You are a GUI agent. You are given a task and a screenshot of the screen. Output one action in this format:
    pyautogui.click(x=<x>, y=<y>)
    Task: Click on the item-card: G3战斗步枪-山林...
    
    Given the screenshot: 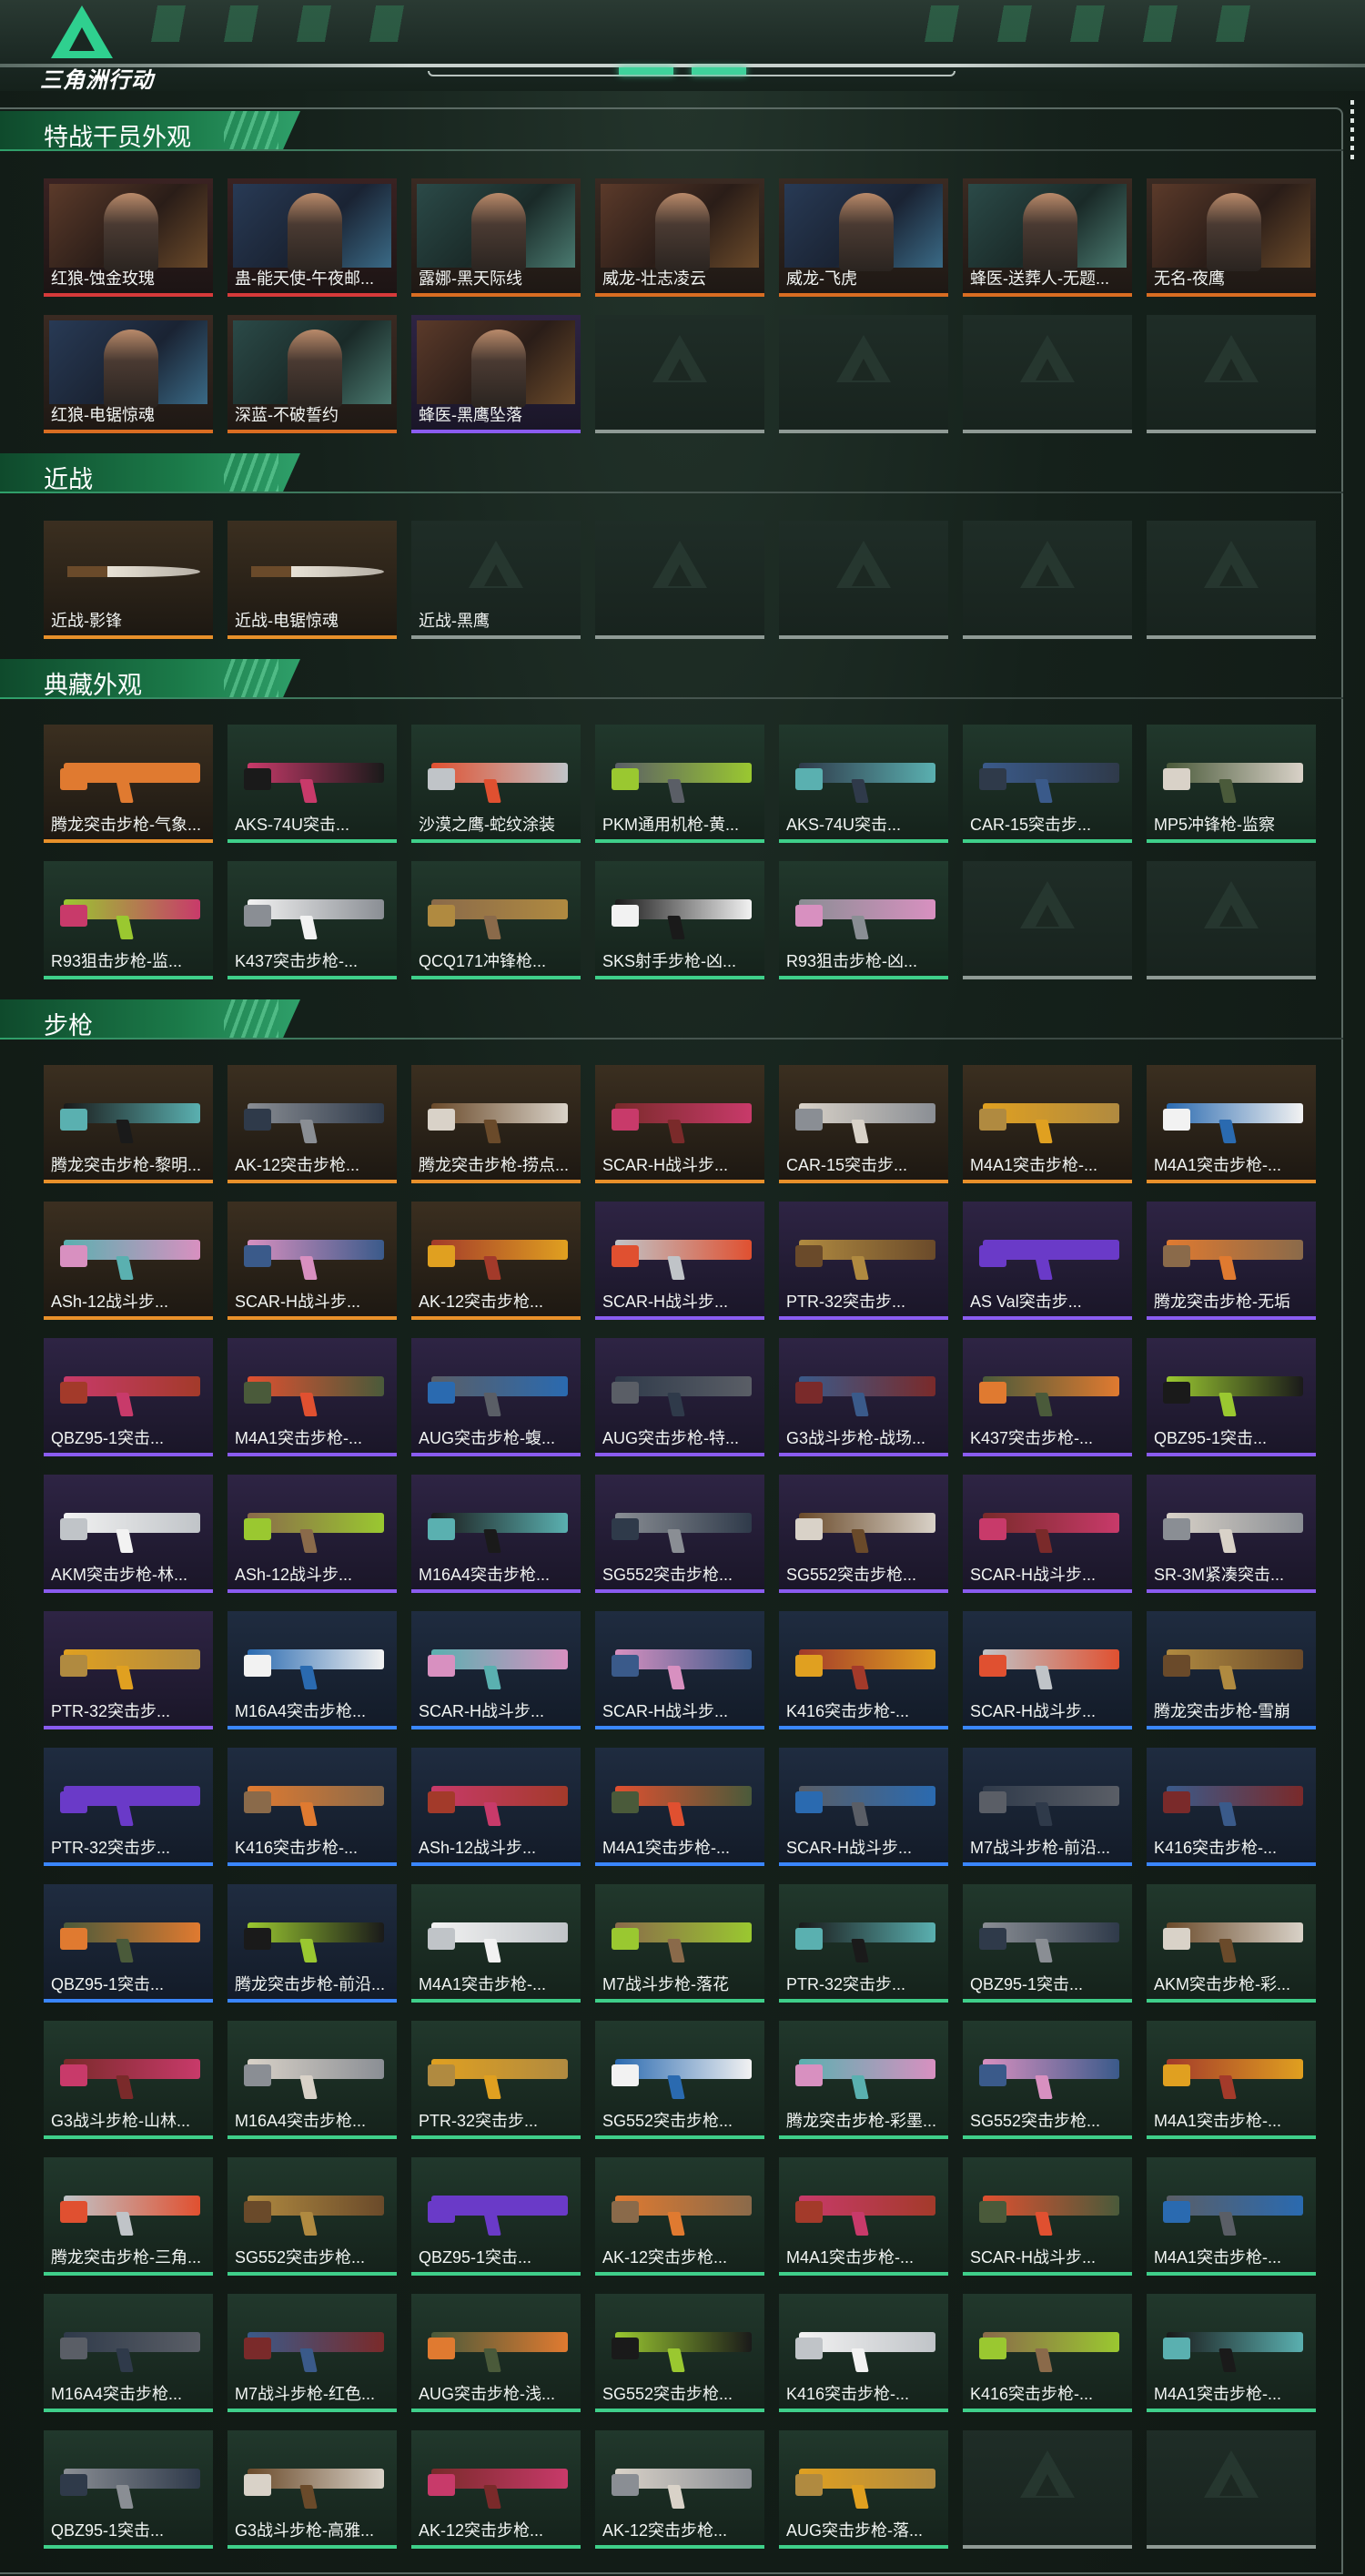 What is the action you would take?
    pyautogui.click(x=128, y=2080)
    